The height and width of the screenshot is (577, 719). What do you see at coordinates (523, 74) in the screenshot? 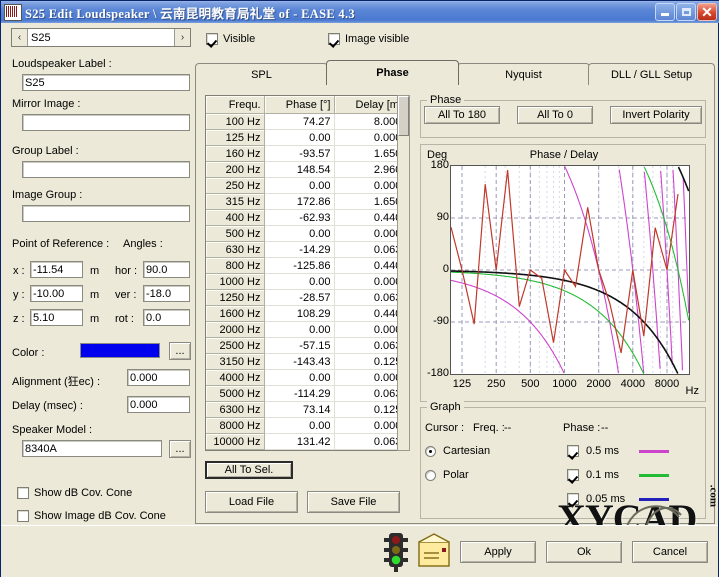
I see `tab-nyquist: Nyquist` at bounding box center [523, 74].